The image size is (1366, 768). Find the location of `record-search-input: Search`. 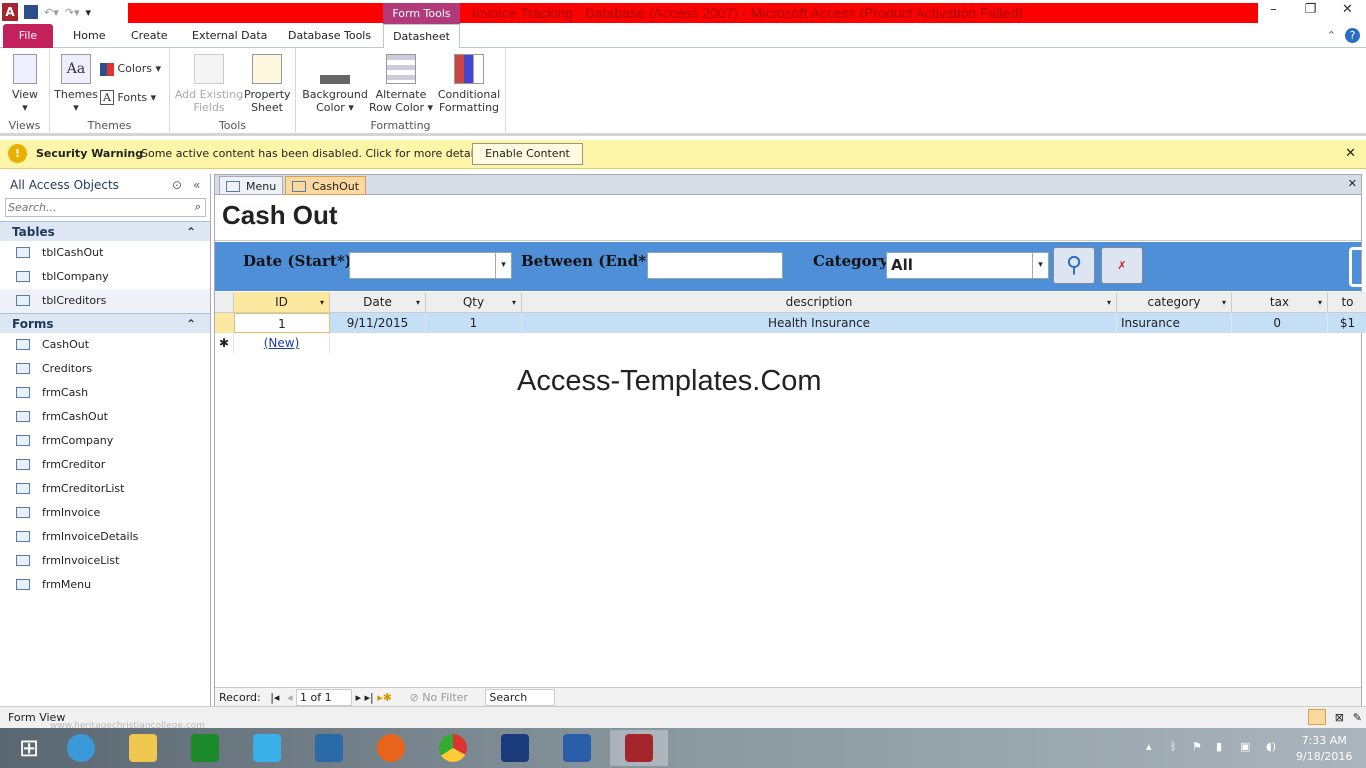

record-search-input: Search is located at coordinates (520, 697).